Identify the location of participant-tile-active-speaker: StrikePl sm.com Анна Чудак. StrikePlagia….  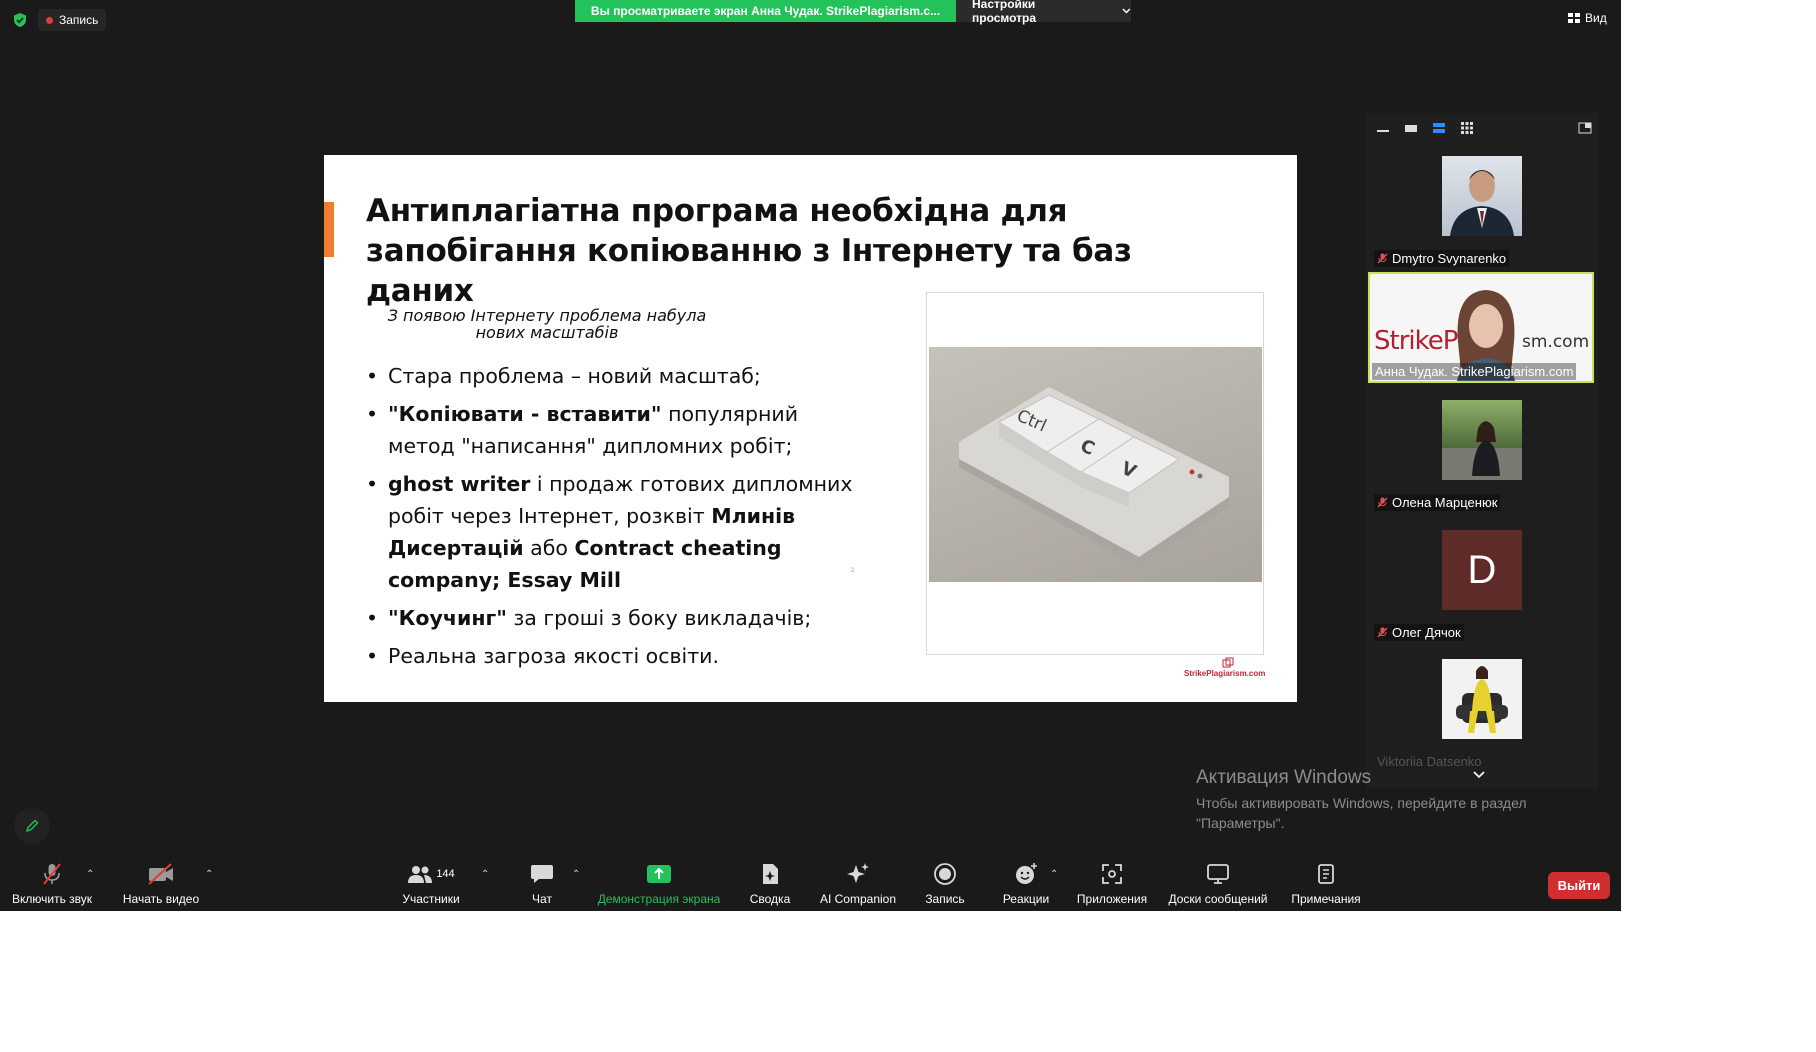
(1481, 327).